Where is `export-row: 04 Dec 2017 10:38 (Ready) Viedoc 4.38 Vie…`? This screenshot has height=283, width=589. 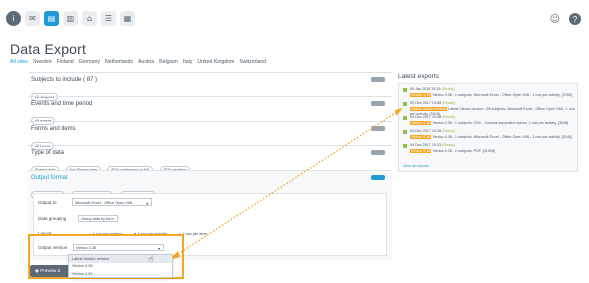 export-row: 04 Dec 2017 10:38 (Ready) Viedoc 4.38 Vie… is located at coordinates (489, 120).